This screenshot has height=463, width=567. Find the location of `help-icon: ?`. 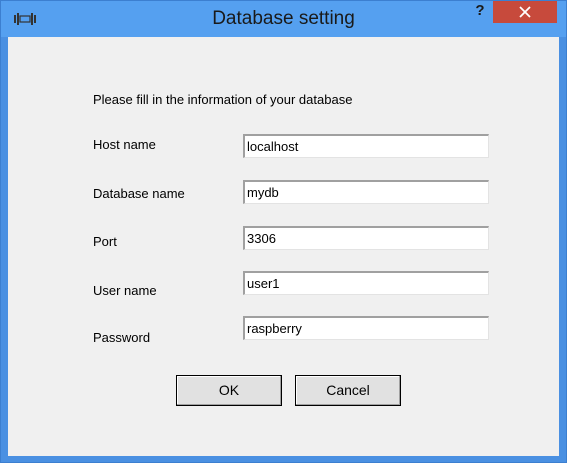

help-icon: ? is located at coordinates (480, 12).